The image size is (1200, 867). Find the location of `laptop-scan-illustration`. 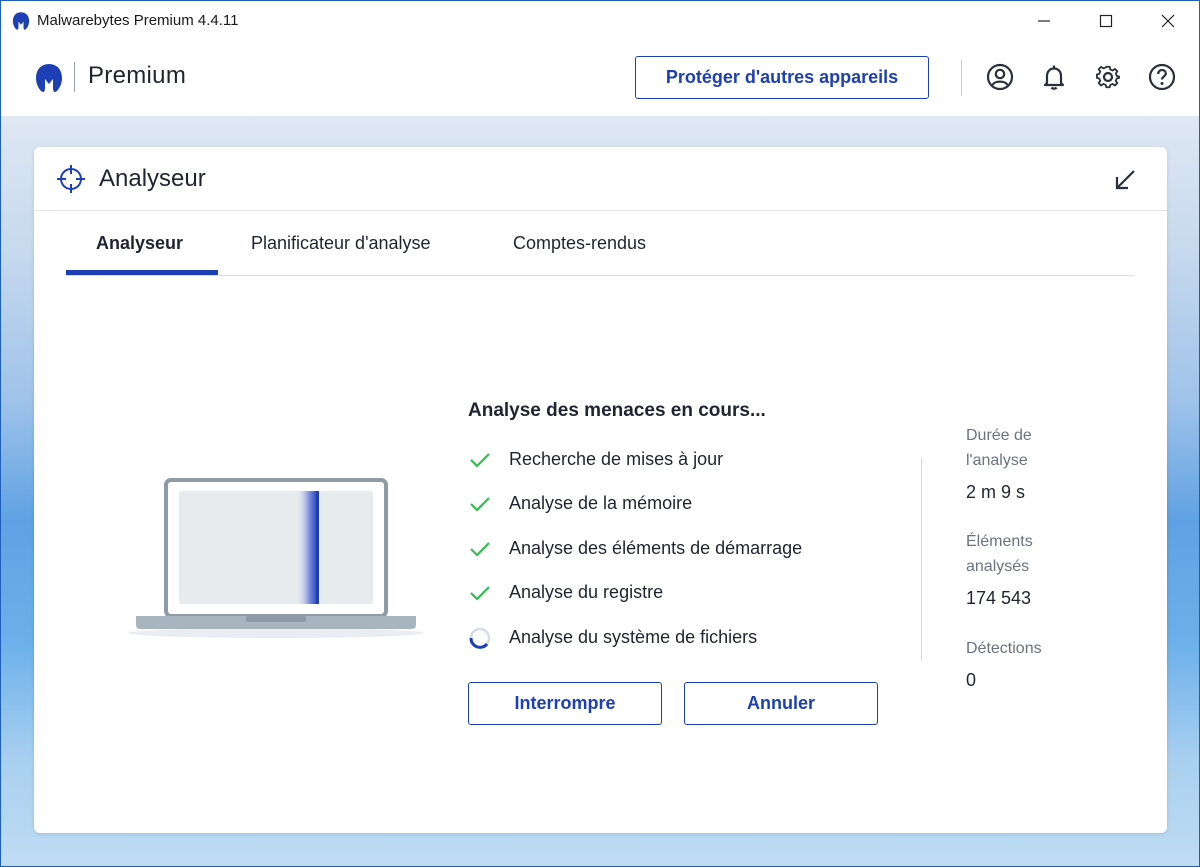

laptop-scan-illustration is located at coordinates (276, 558).